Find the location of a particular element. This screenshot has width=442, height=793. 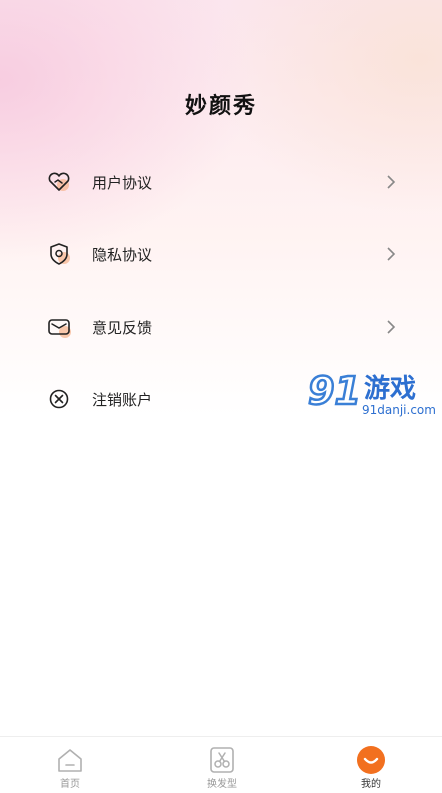

watermark-logo: 91 游戏 91danji.com is located at coordinates (374, 396).